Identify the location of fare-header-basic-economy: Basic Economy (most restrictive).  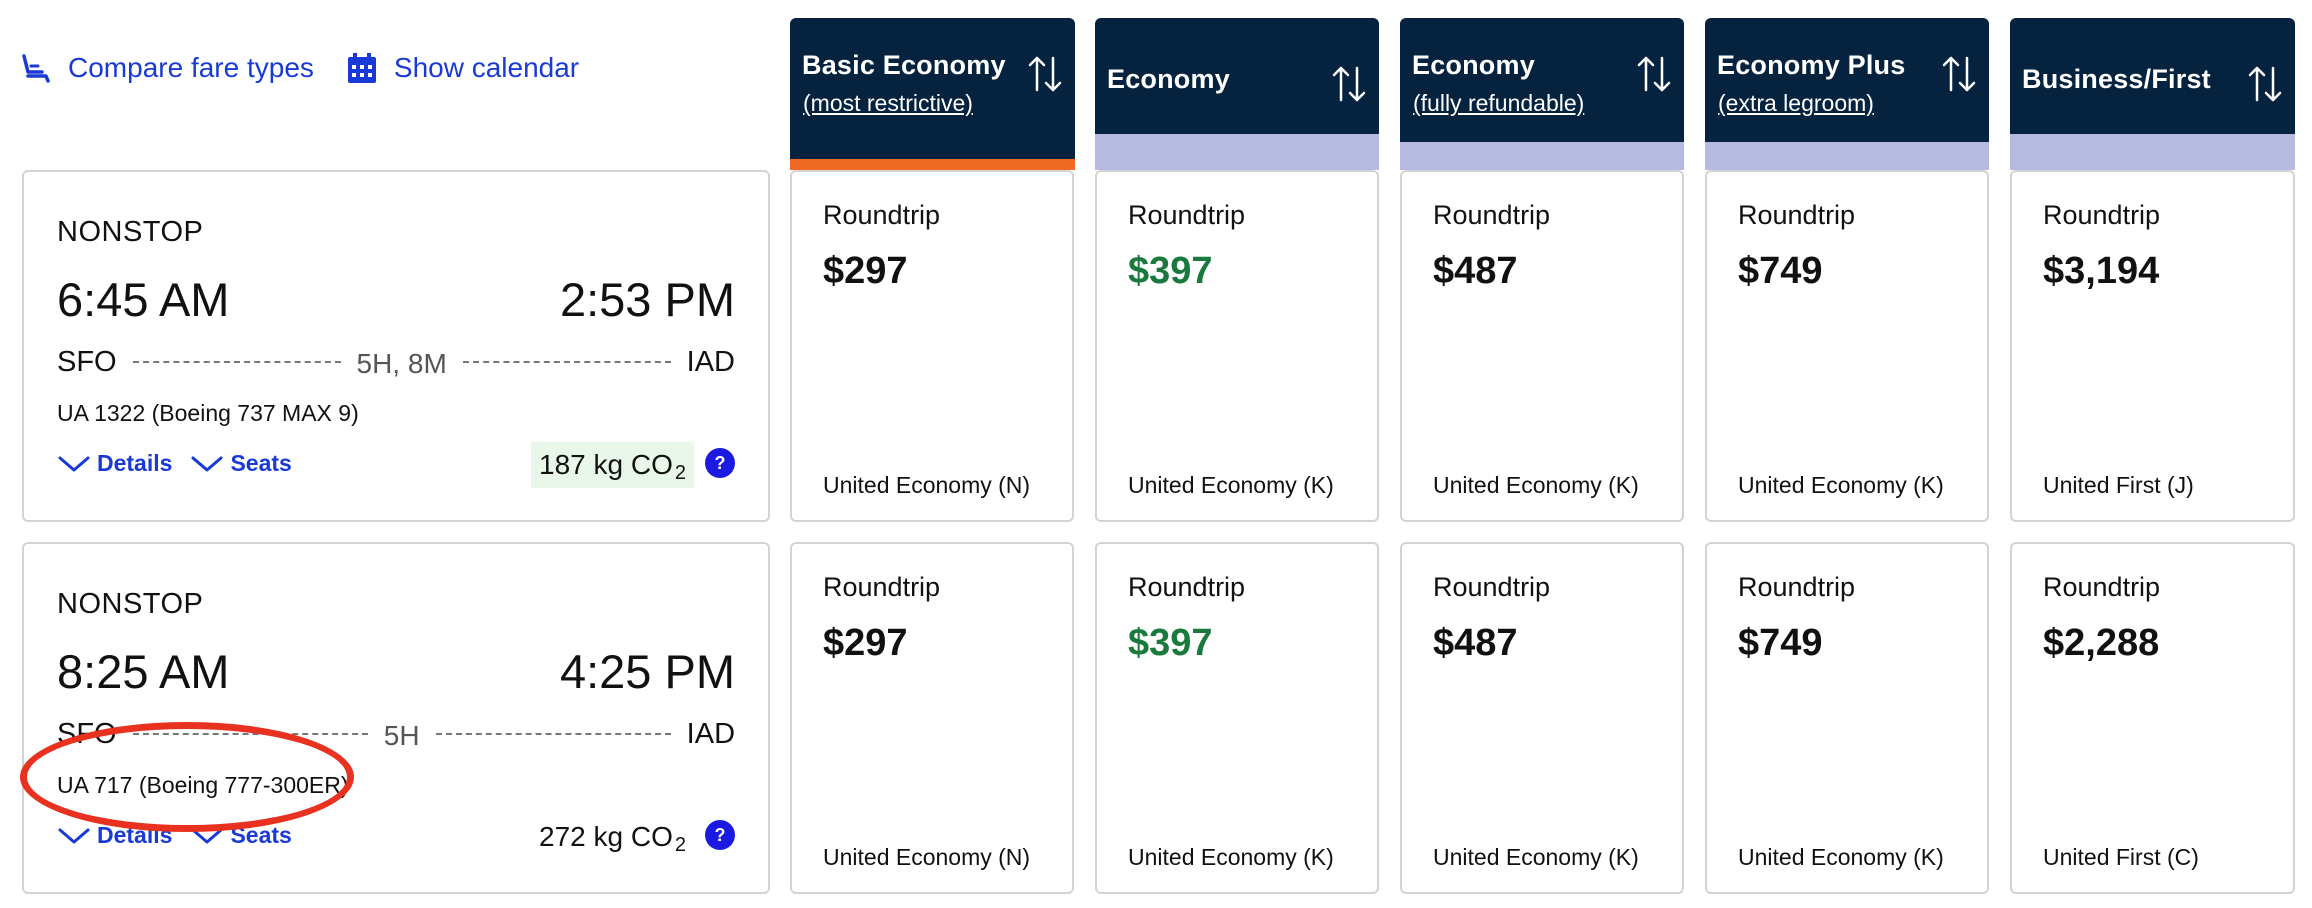
(932, 94).